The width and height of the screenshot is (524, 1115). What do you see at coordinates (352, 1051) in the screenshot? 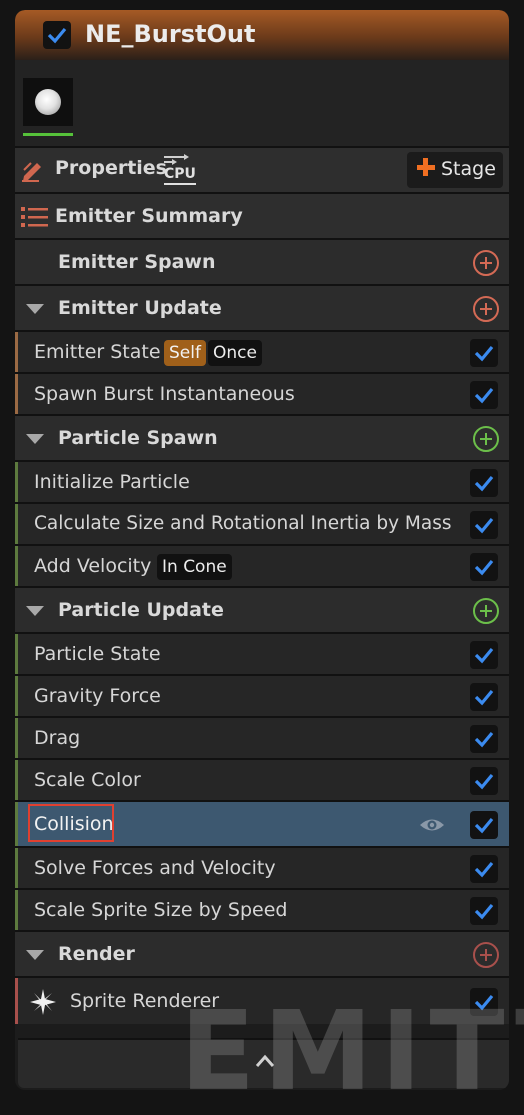
I see `emitter-watermark: EMITTE` at bounding box center [352, 1051].